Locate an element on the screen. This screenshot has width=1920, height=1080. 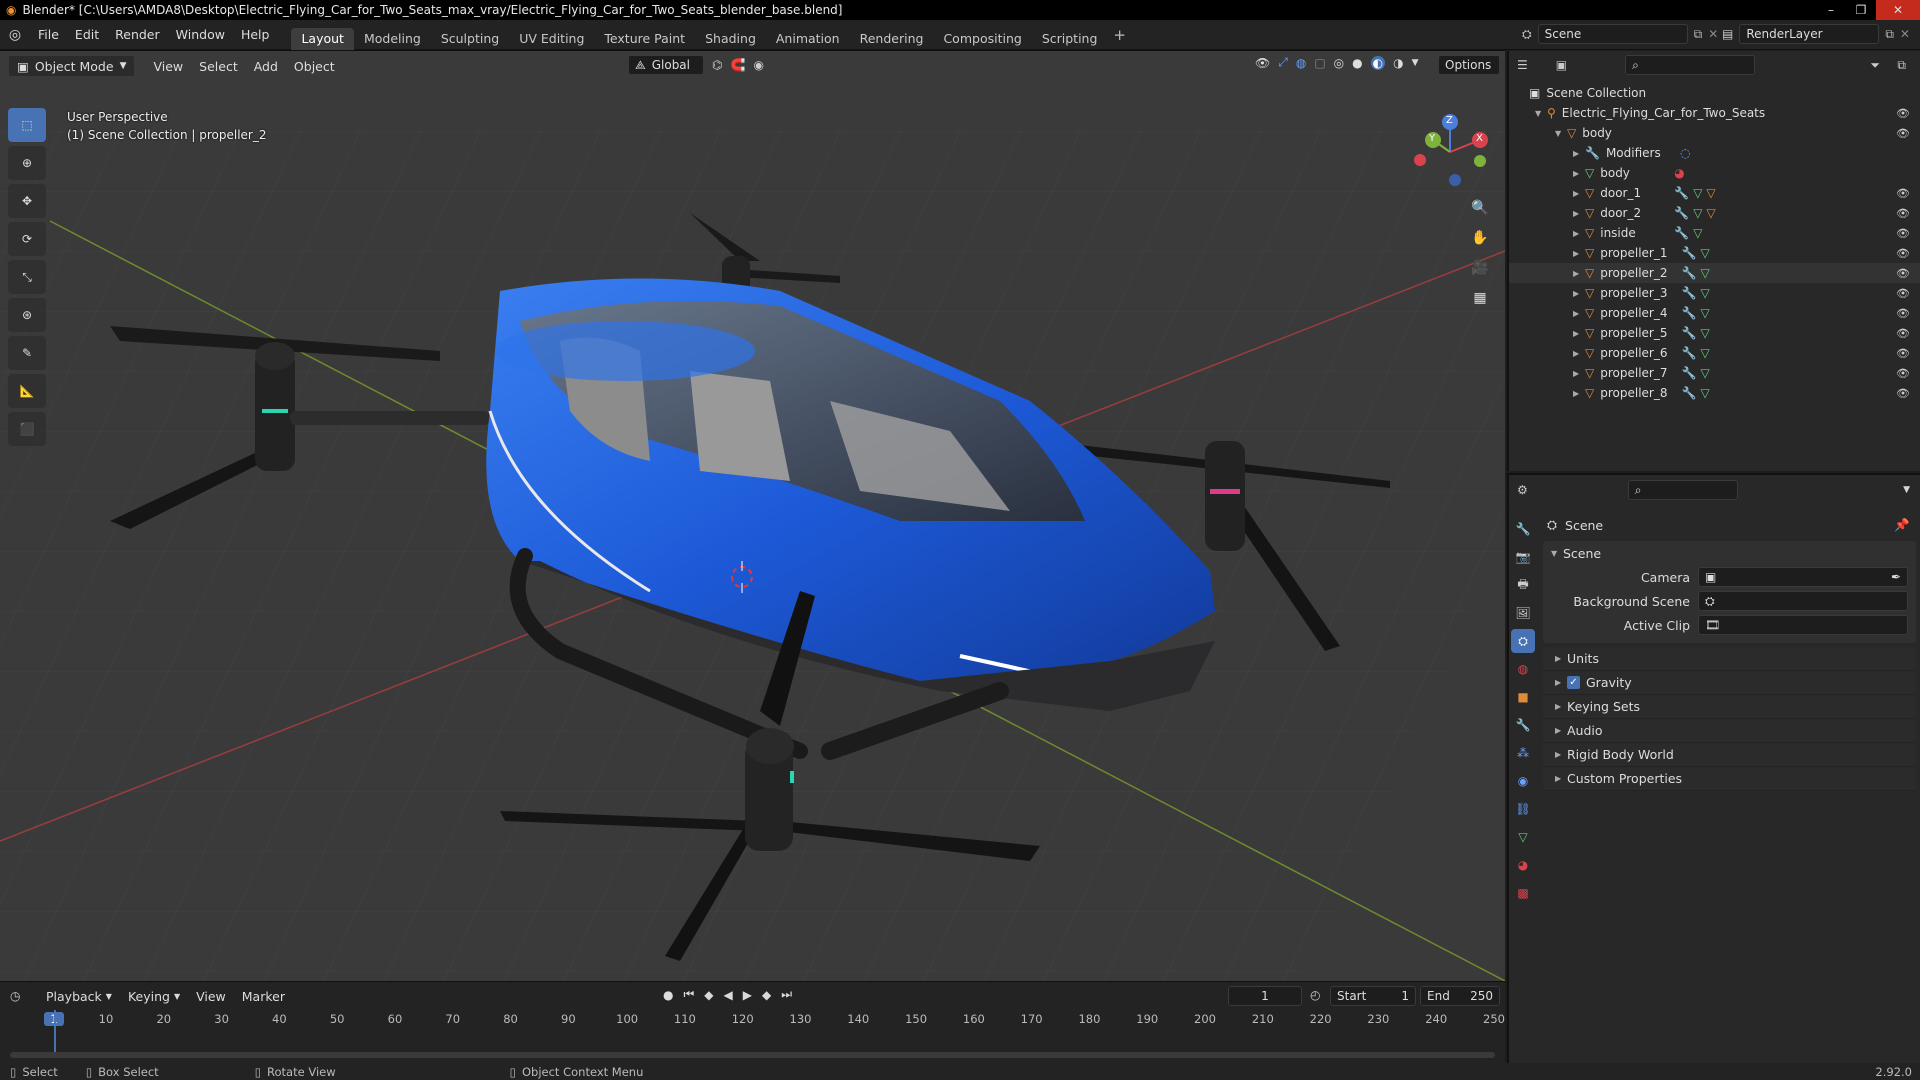
pan-hand-icon: ✋ is located at coordinates (1480, 238).